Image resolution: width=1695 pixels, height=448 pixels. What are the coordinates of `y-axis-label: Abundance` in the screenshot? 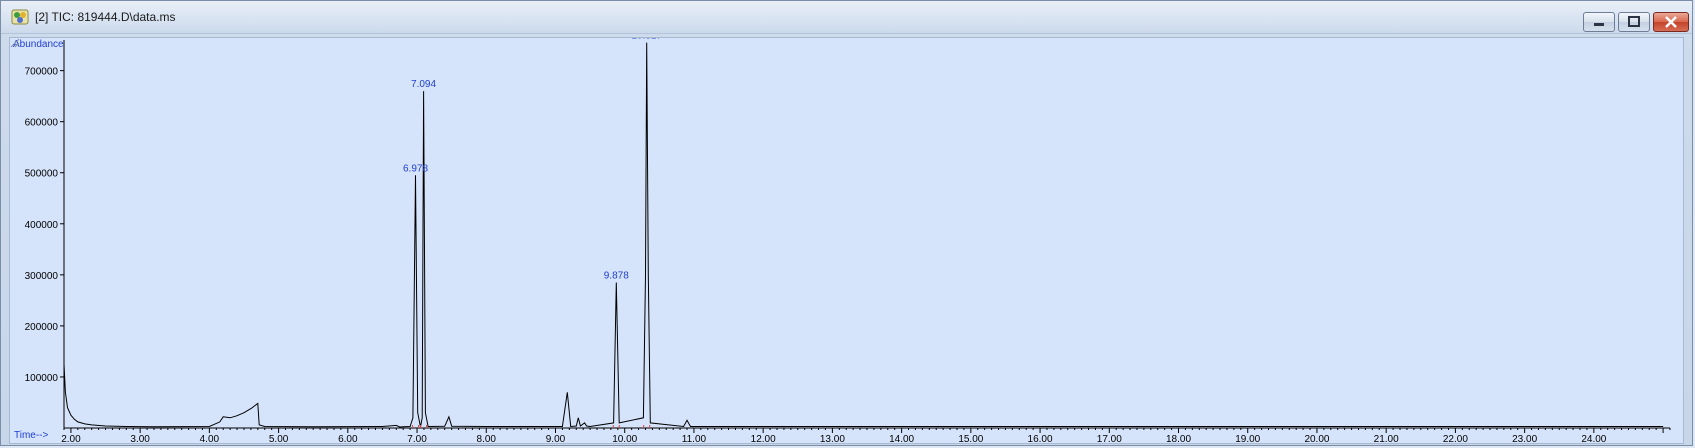 It's located at (38, 44).